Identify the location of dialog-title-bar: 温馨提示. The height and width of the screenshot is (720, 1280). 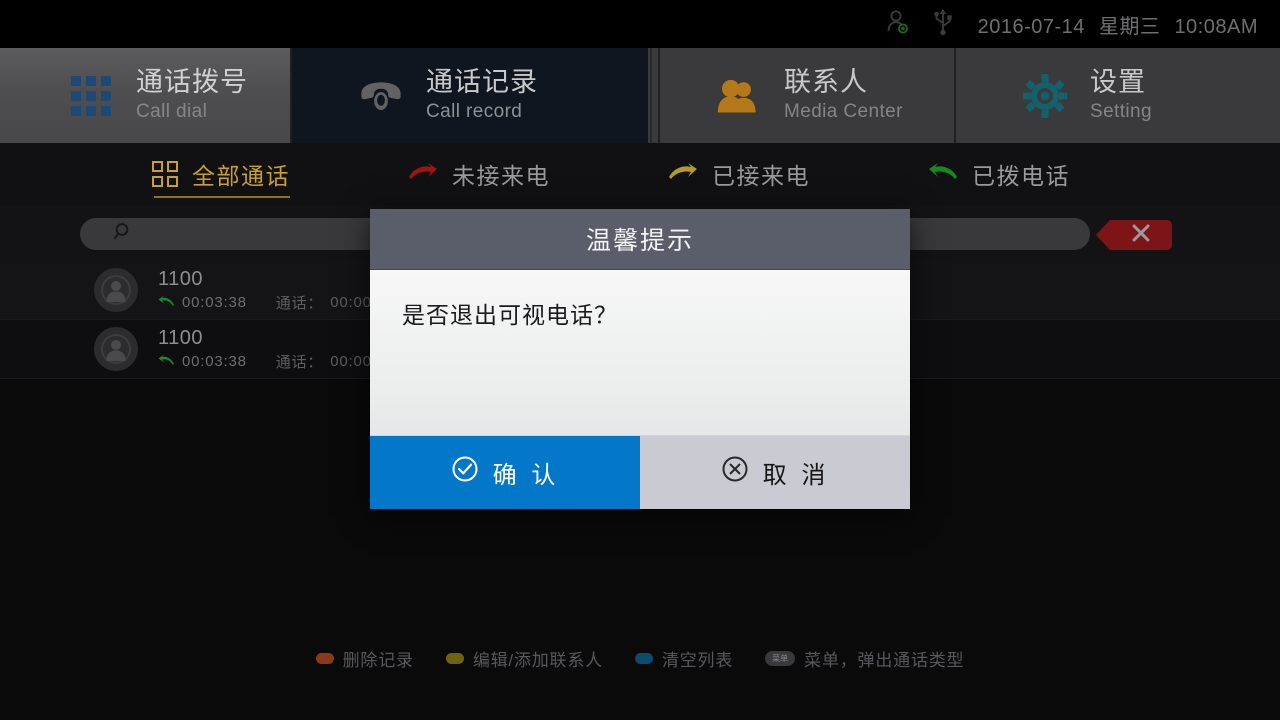
(640, 239).